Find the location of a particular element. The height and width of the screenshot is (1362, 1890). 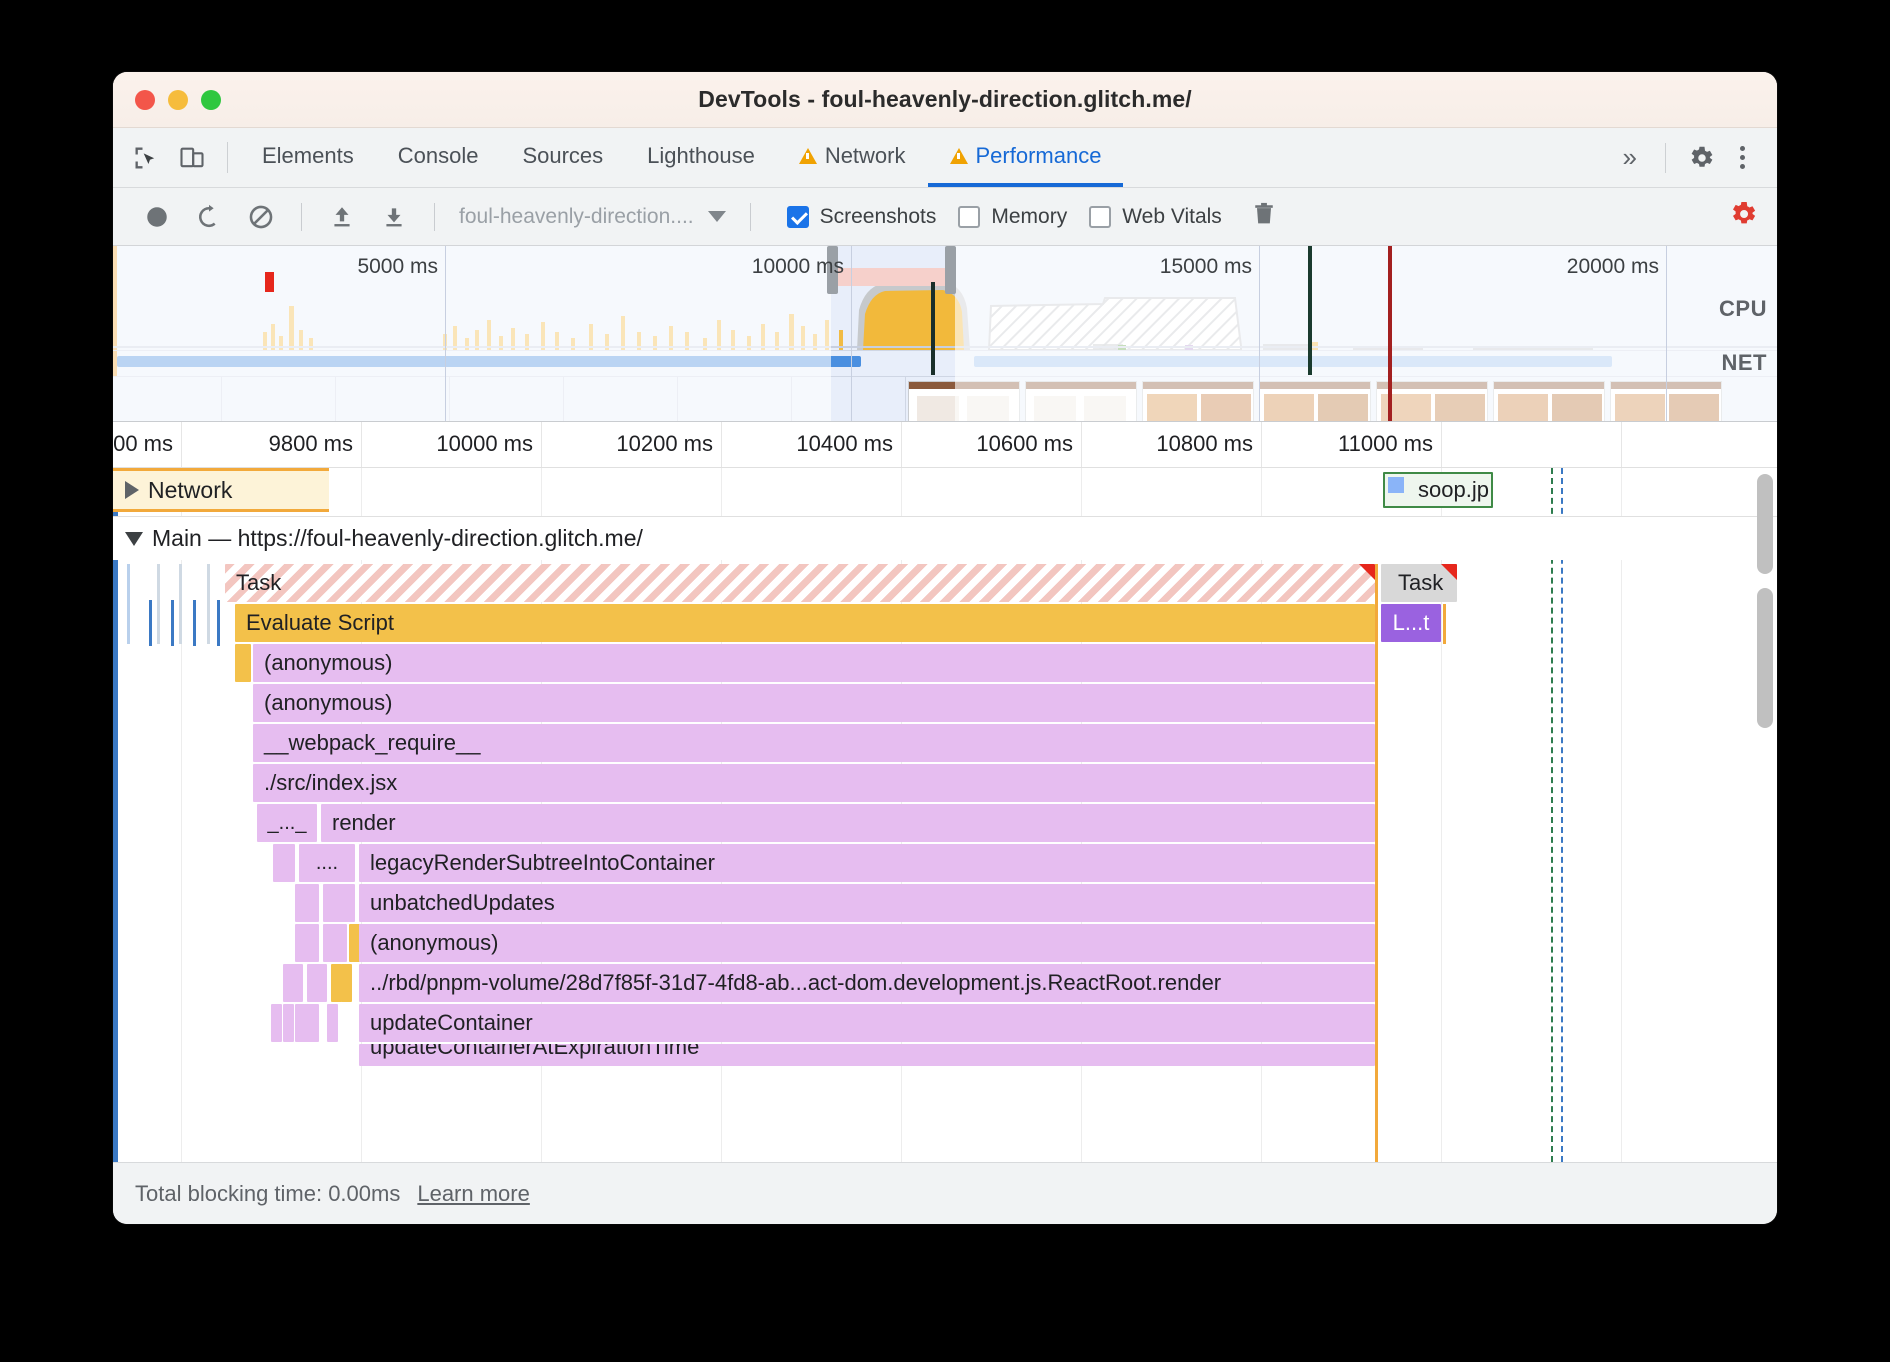

flame-bar-legacy-render-subtree: legacyRenderSubtreeIntoContainer is located at coordinates (867, 863).